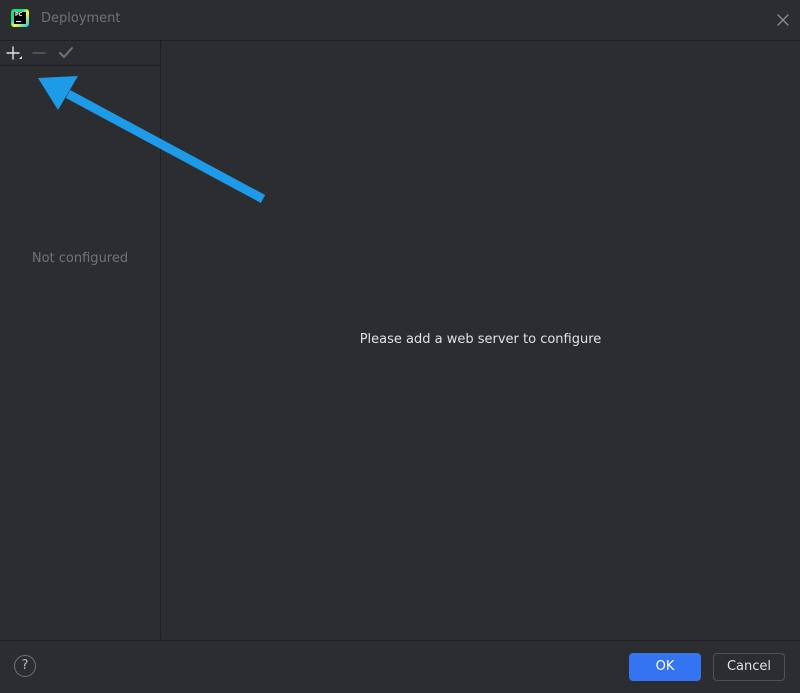 The image size is (800, 693). What do you see at coordinates (81, 18) in the screenshot?
I see `window-title: Deployment` at bounding box center [81, 18].